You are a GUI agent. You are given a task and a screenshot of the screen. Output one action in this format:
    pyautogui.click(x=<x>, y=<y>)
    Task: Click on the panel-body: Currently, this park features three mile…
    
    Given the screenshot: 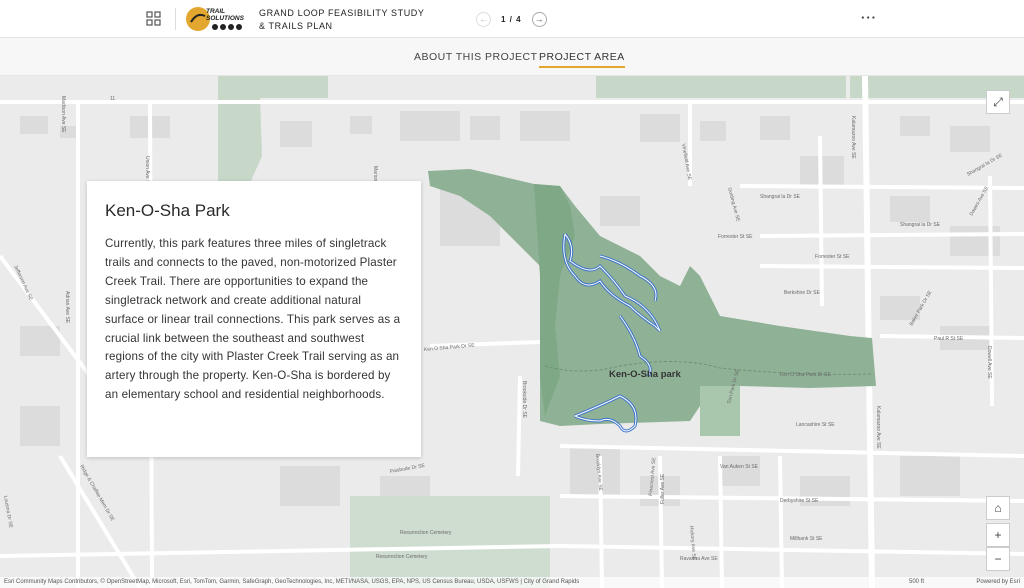 What is the action you would take?
    pyautogui.click(x=253, y=319)
    